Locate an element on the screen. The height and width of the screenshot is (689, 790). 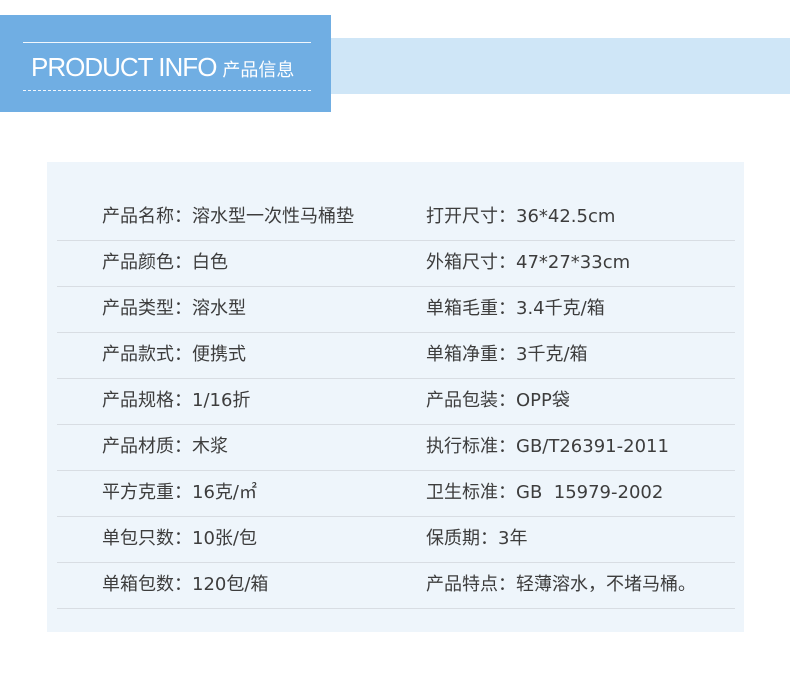
spec-row: 单包只数：10张/包 保质期：3年 is located at coordinates (396, 539).